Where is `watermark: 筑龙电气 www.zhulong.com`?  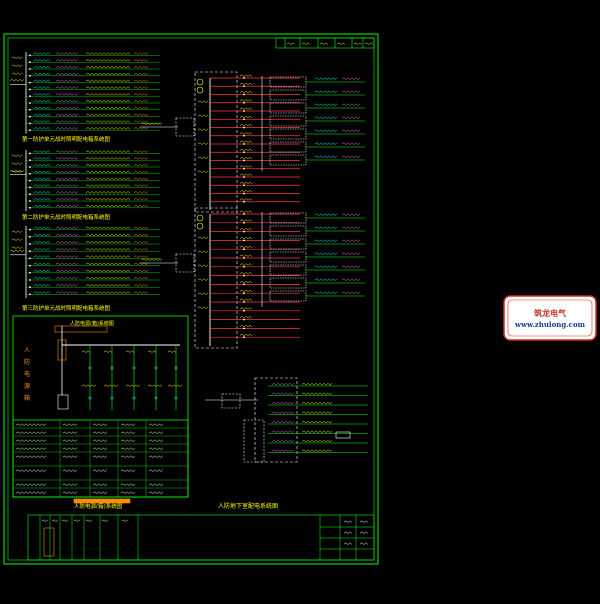 watermark: 筑龙电气 www.zhulong.com is located at coordinates (550, 318).